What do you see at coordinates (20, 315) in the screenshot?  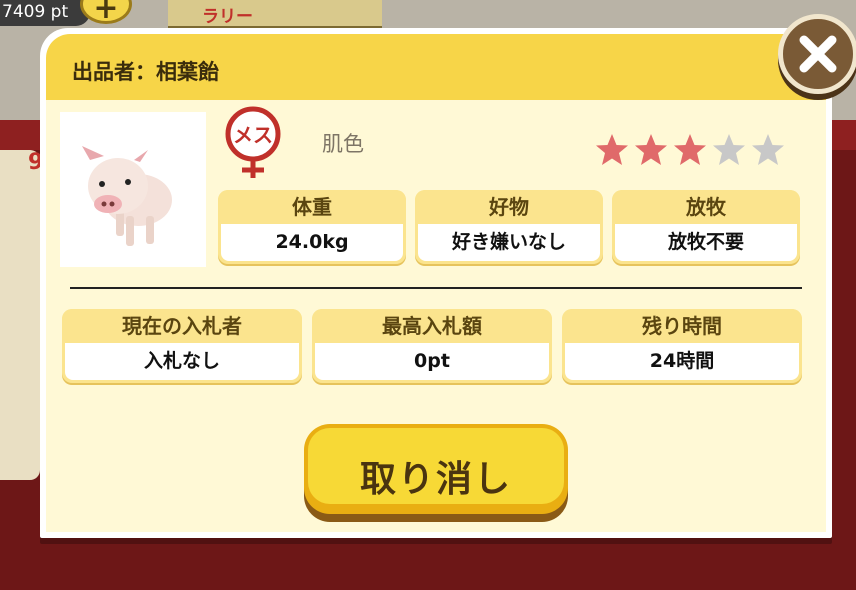 I see `background-side-panel` at bounding box center [20, 315].